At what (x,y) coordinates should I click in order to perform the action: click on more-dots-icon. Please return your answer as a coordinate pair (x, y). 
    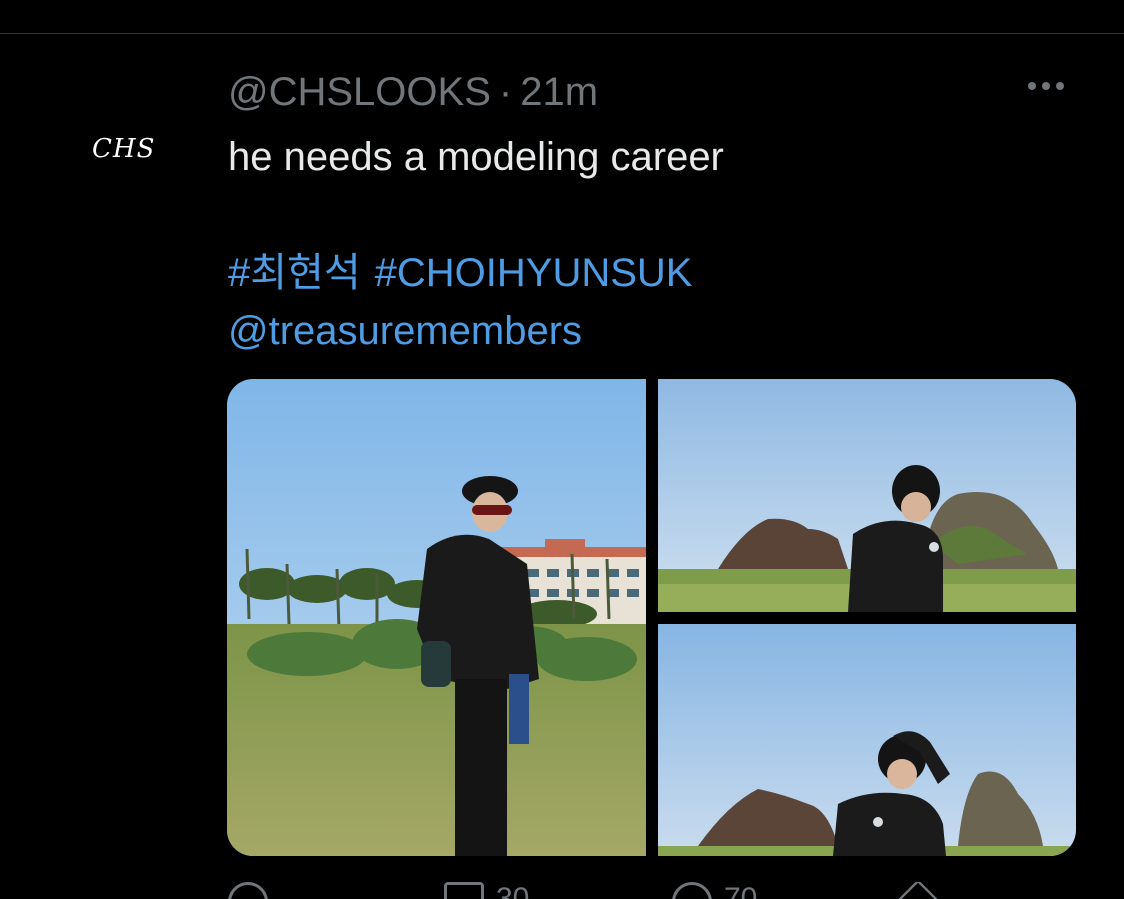
    Looking at the image, I should click on (1046, 86).